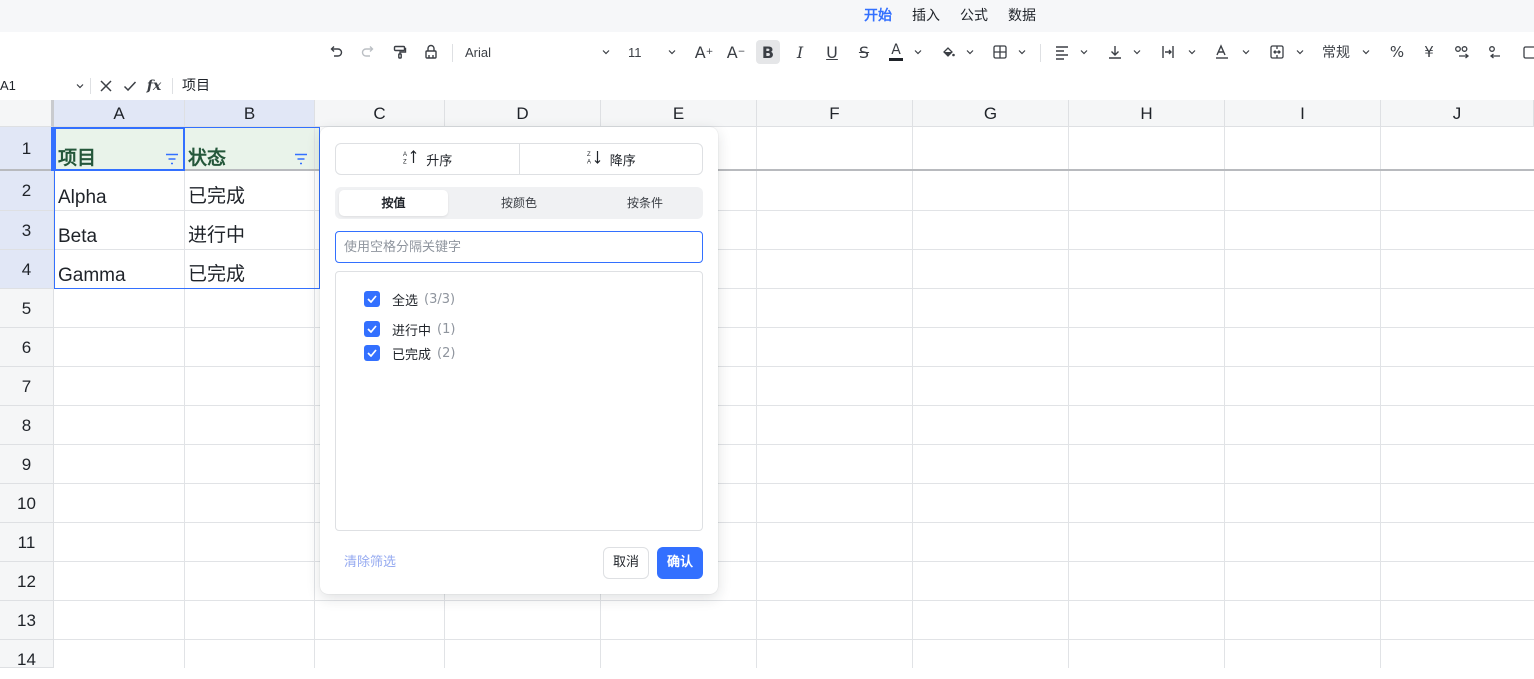 The image size is (1534, 679). I want to click on cell-b3: 进行中, so click(216, 236).